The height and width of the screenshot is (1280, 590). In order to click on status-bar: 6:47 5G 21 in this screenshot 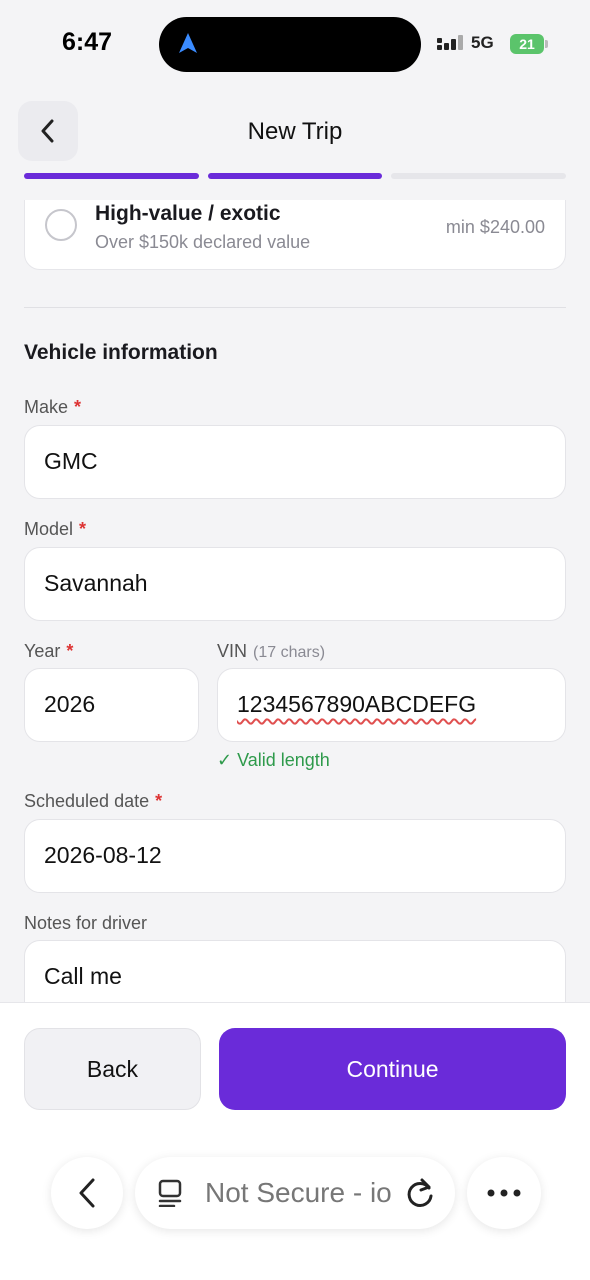, I will do `click(295, 45)`.